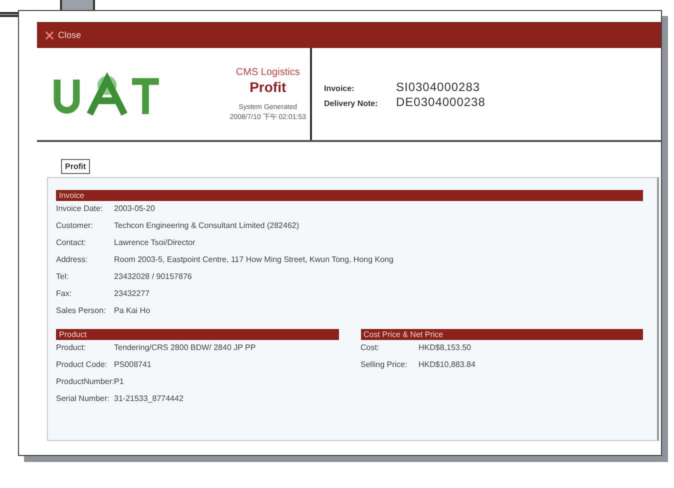  I want to click on document-label: Delivery Note:, so click(351, 103).